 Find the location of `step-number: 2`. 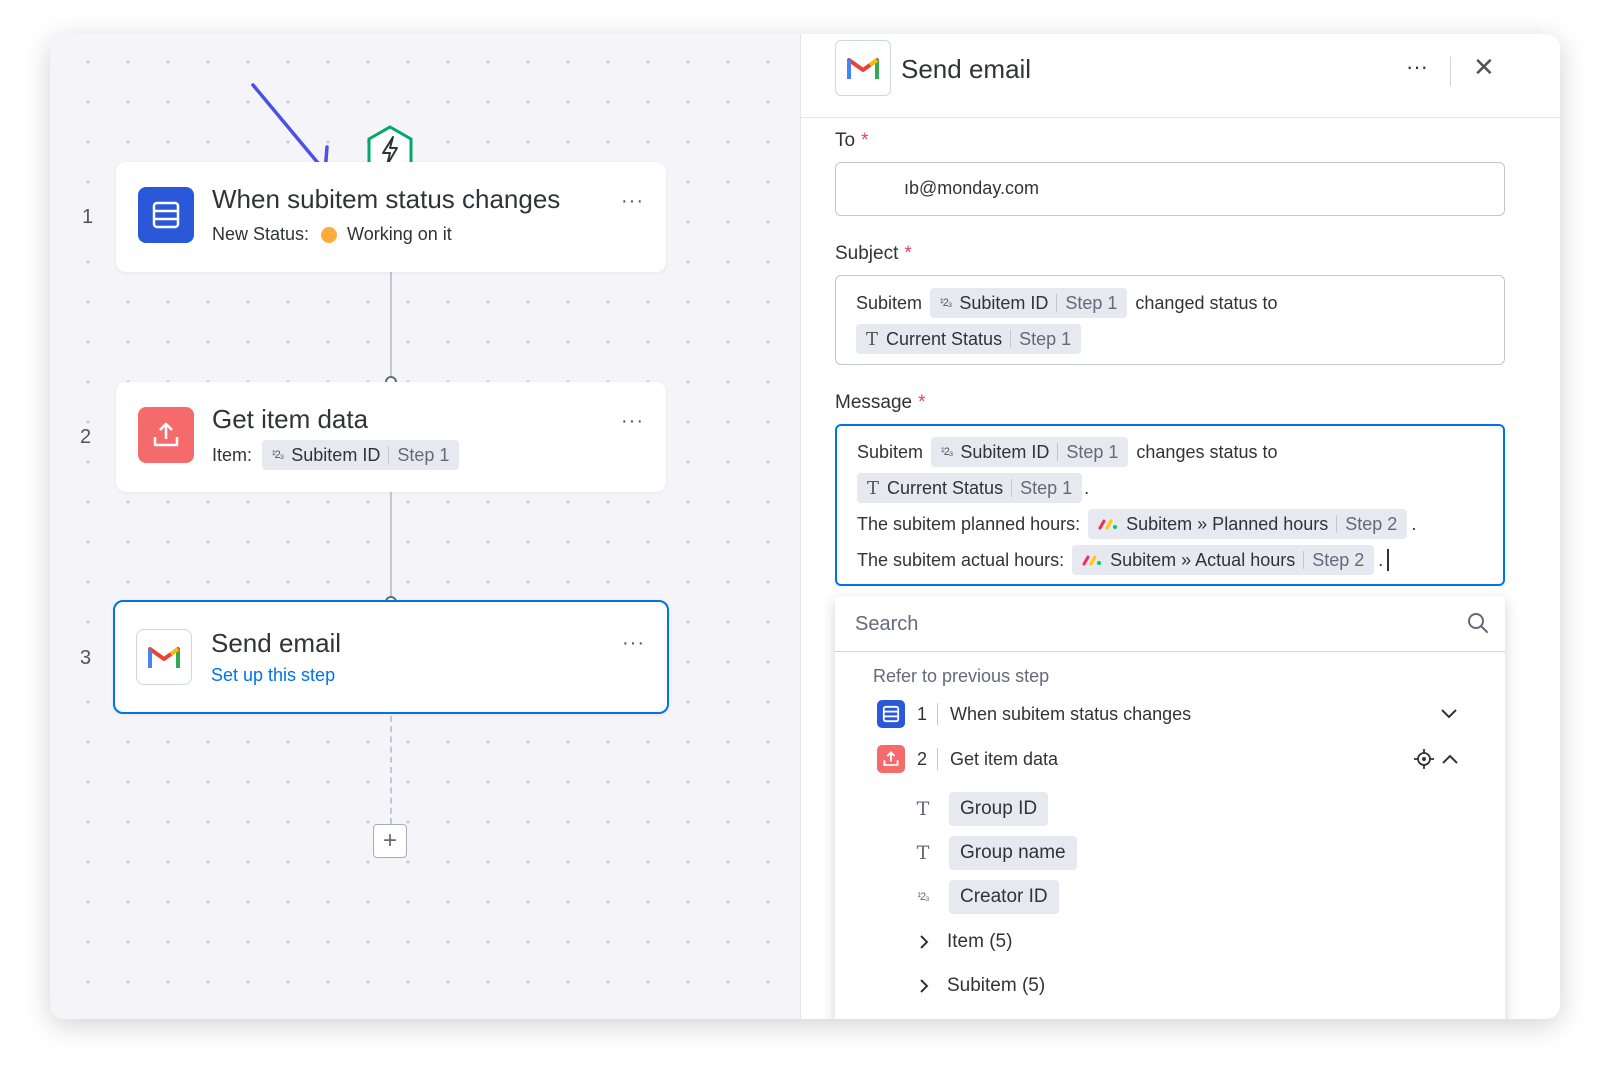

step-number: 2 is located at coordinates (86, 437).